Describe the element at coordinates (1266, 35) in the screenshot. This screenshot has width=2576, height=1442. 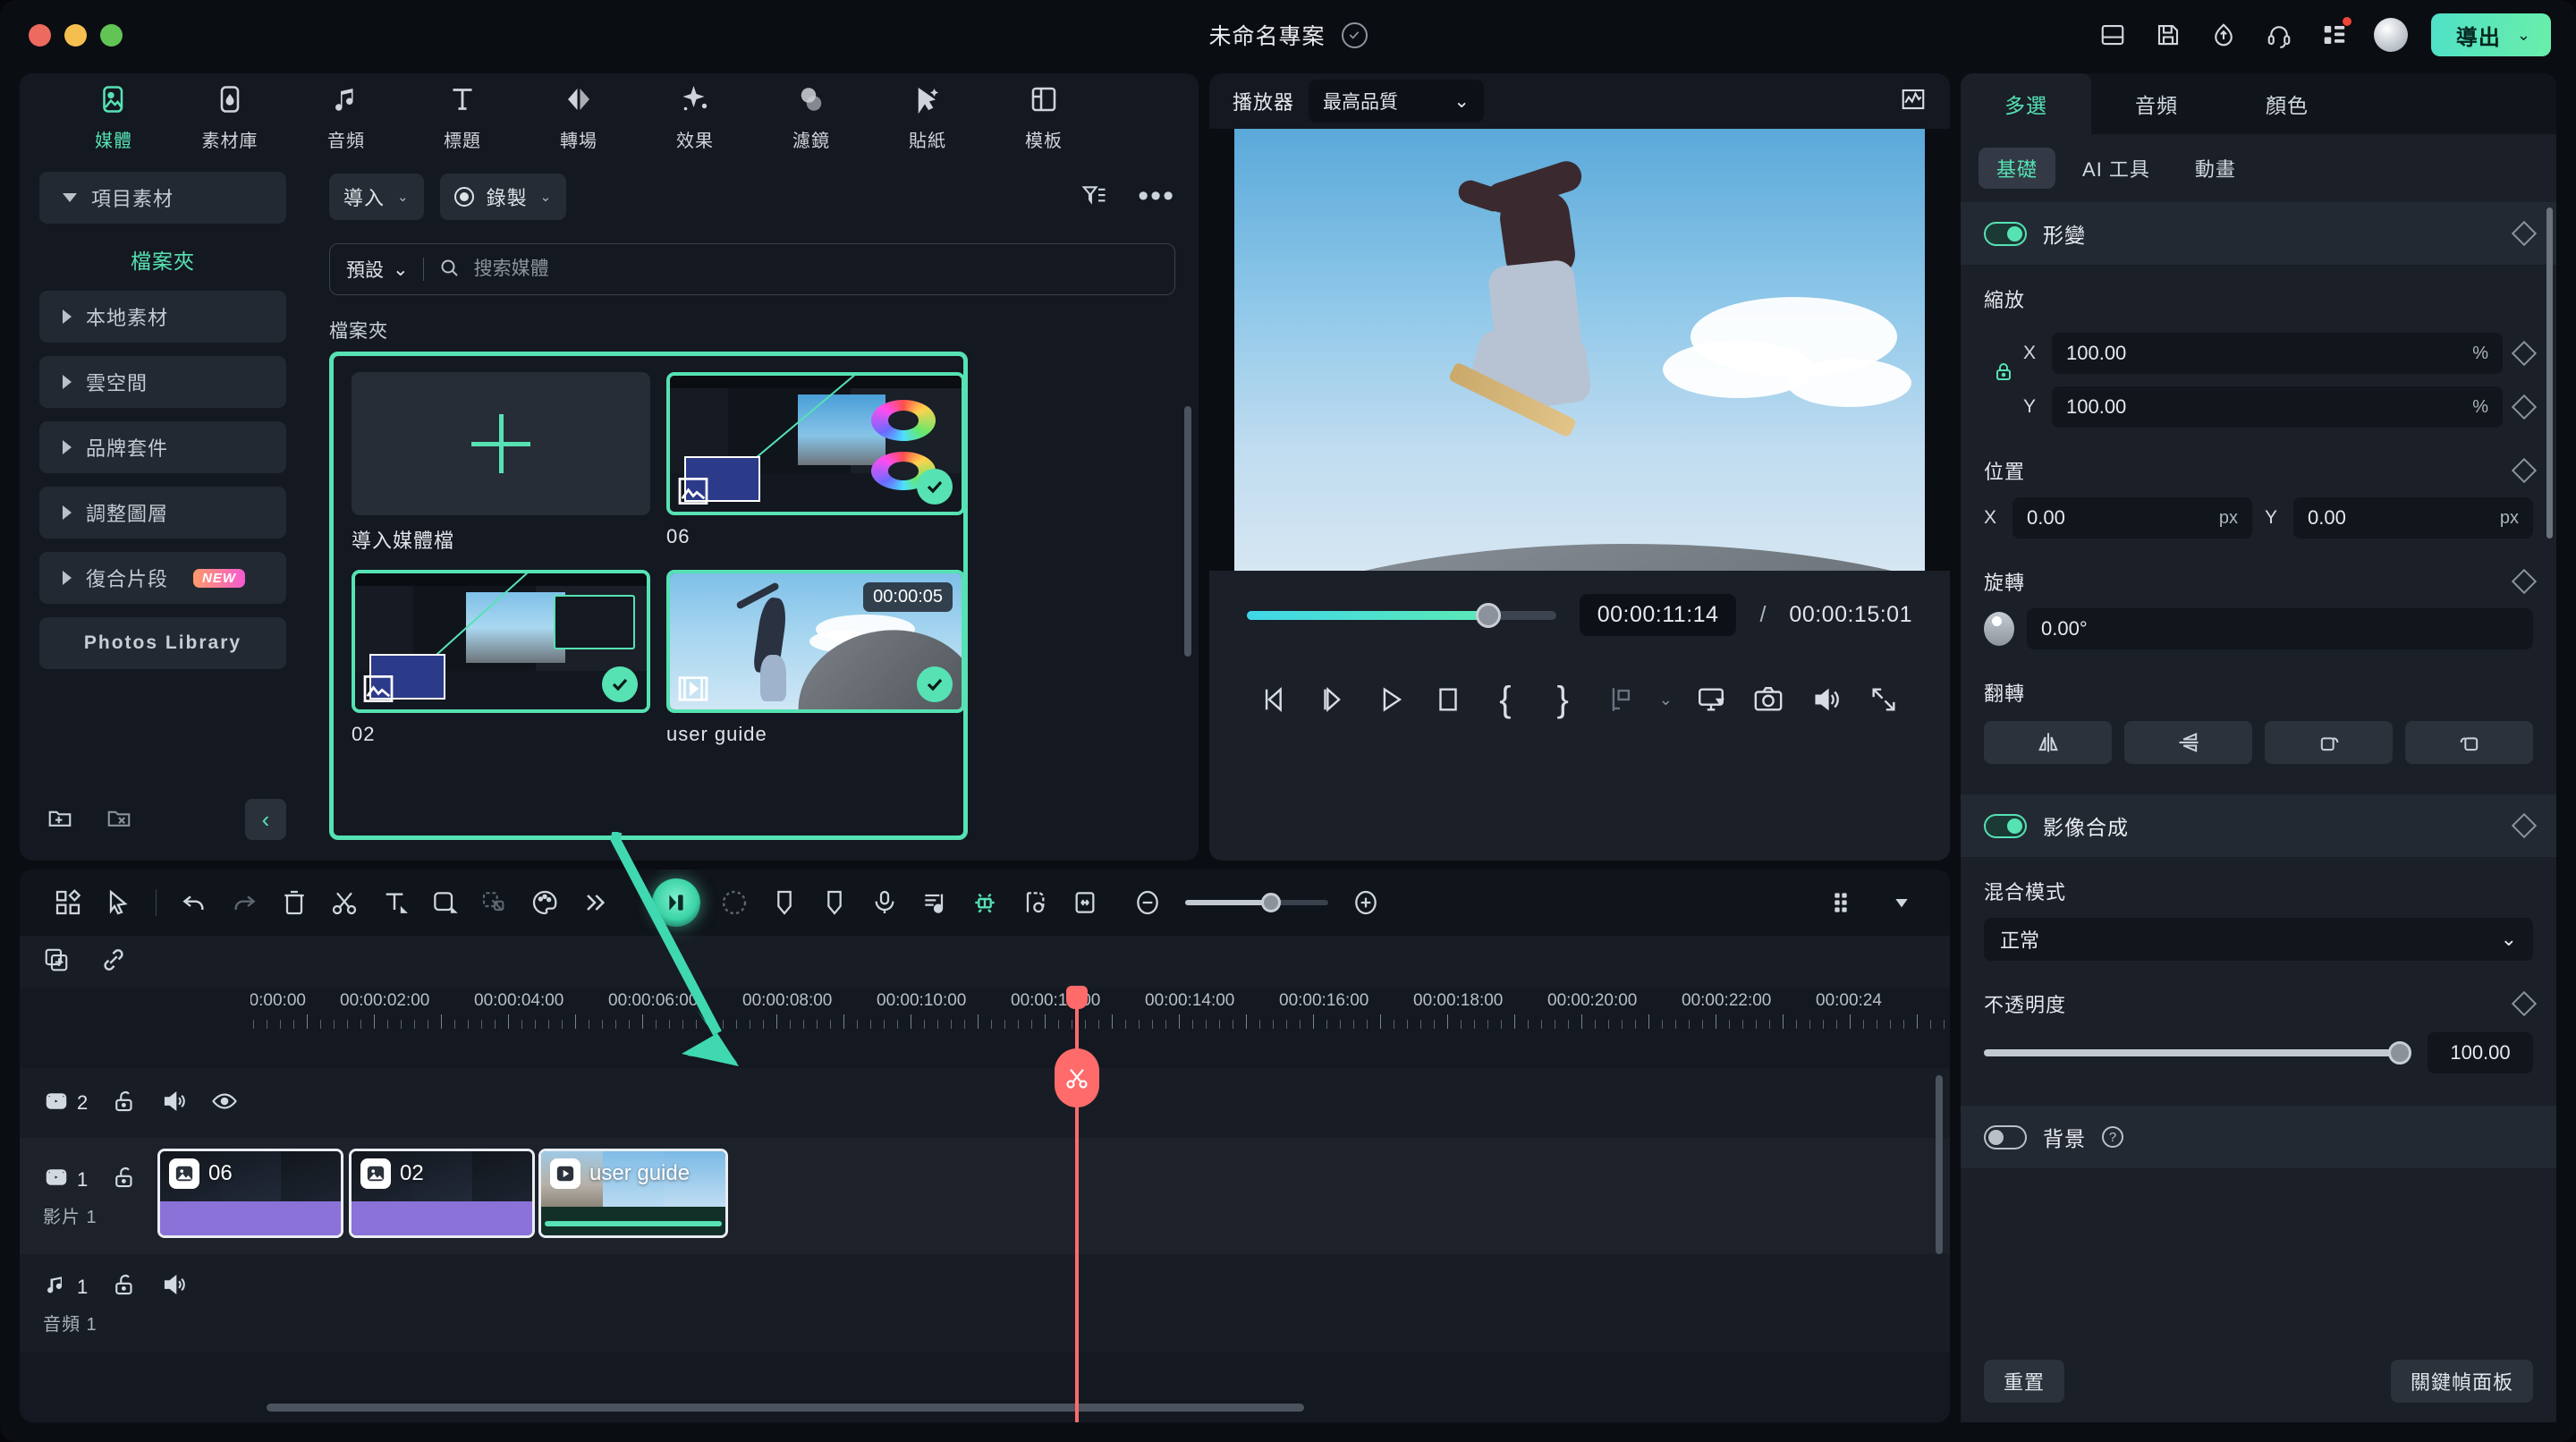
I see `project-title: 未命名專案` at that location.